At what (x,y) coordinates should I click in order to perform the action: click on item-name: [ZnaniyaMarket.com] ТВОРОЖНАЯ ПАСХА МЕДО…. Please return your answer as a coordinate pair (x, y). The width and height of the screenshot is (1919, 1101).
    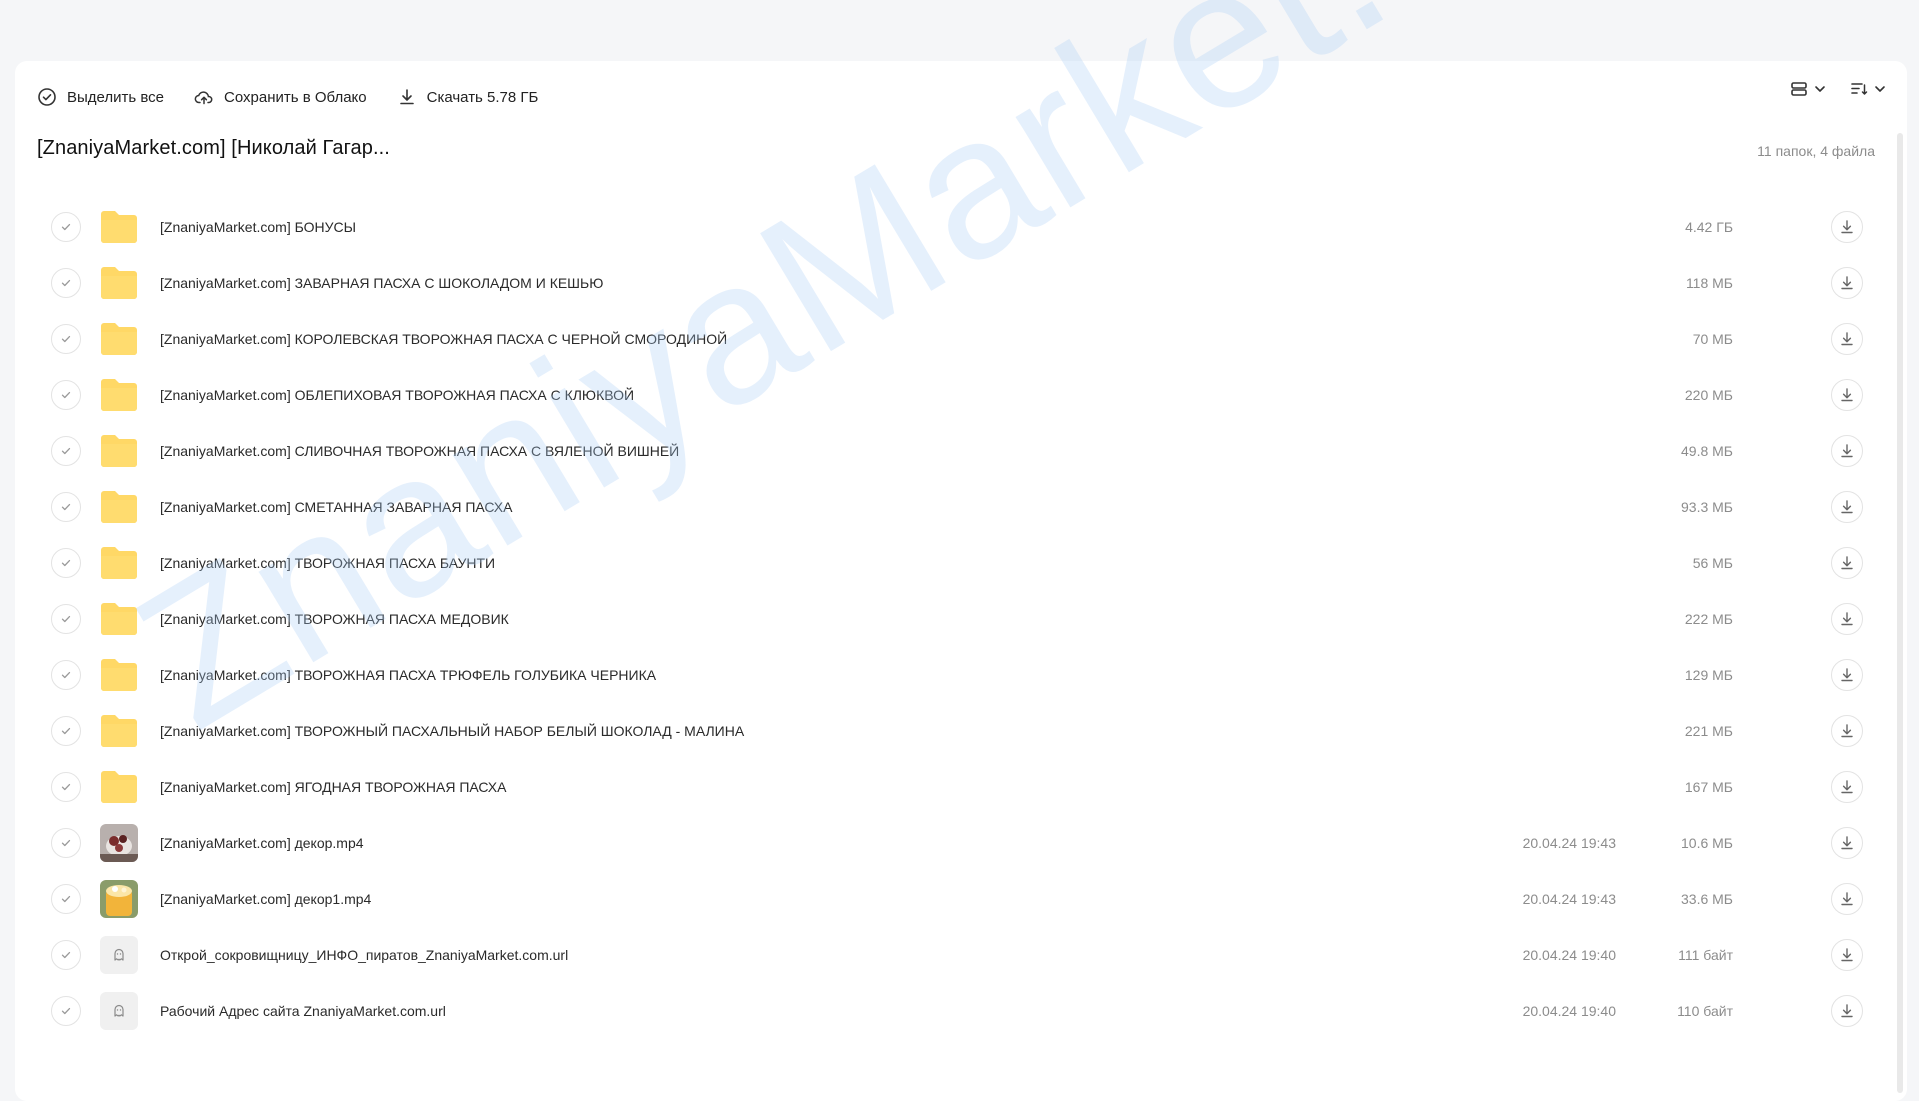
    Looking at the image, I should click on (334, 619).